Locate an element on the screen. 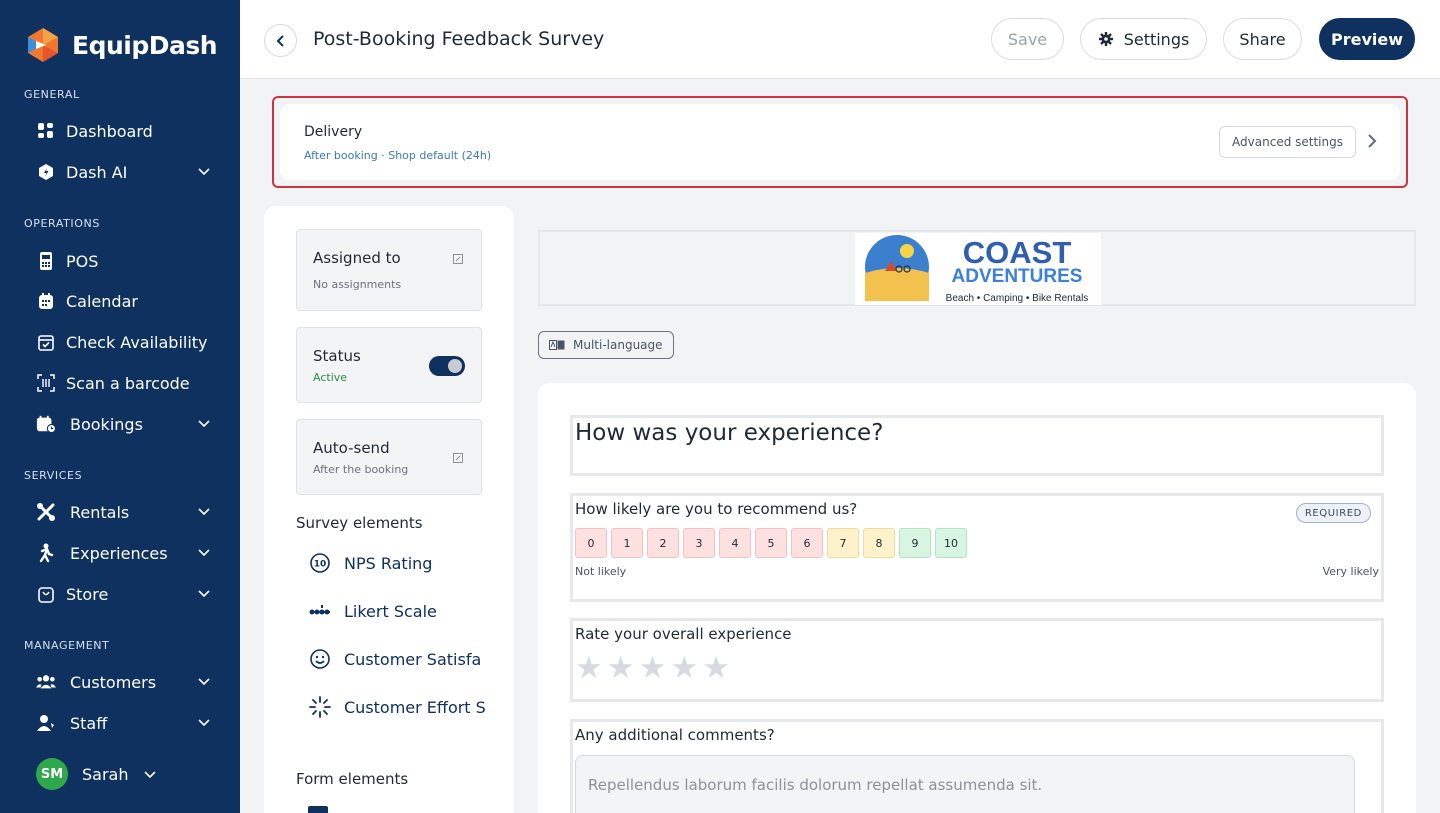  autosend-card: Auto-send After the booking is located at coordinates (389, 457).